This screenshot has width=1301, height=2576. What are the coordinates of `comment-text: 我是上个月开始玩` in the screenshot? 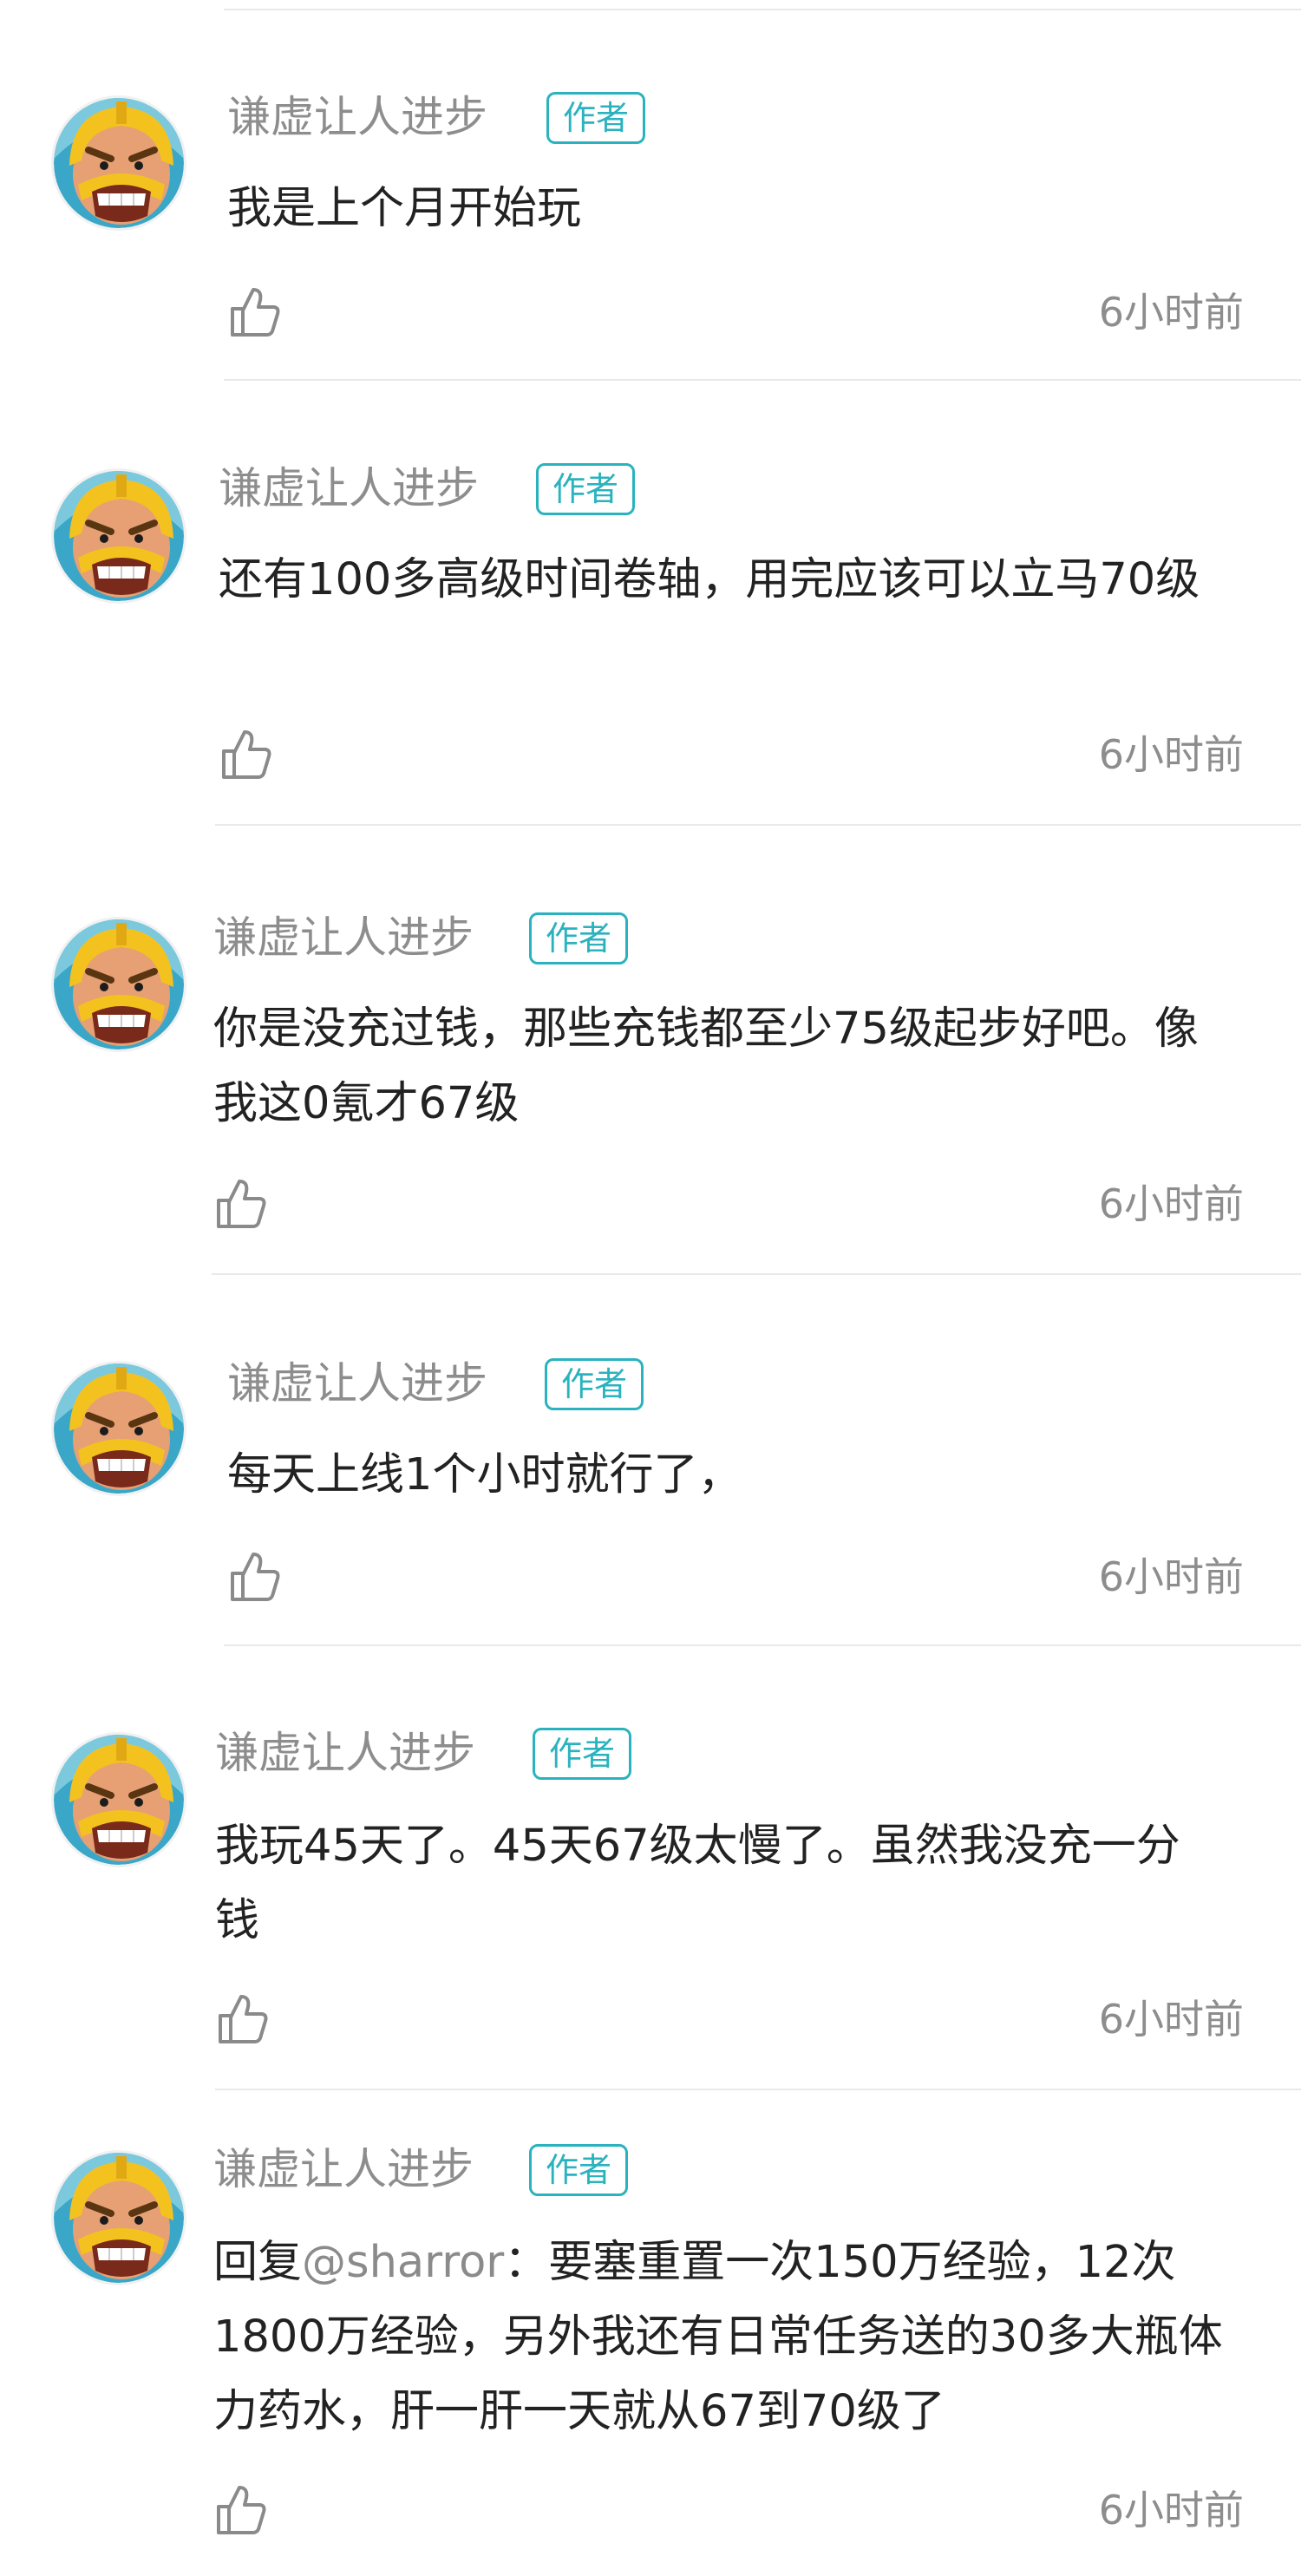 It's located at (404, 208).